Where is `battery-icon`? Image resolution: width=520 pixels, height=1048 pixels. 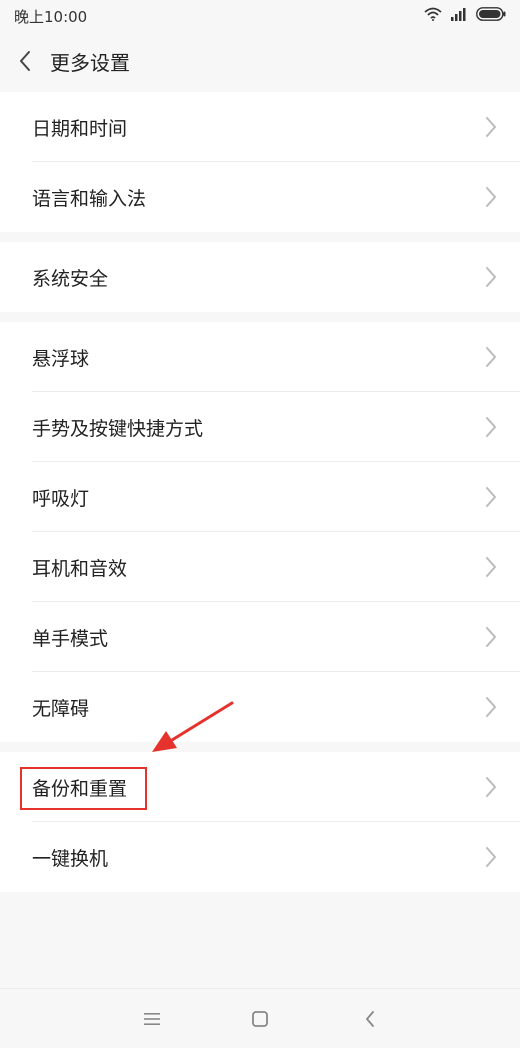
battery-icon is located at coordinates (491, 15).